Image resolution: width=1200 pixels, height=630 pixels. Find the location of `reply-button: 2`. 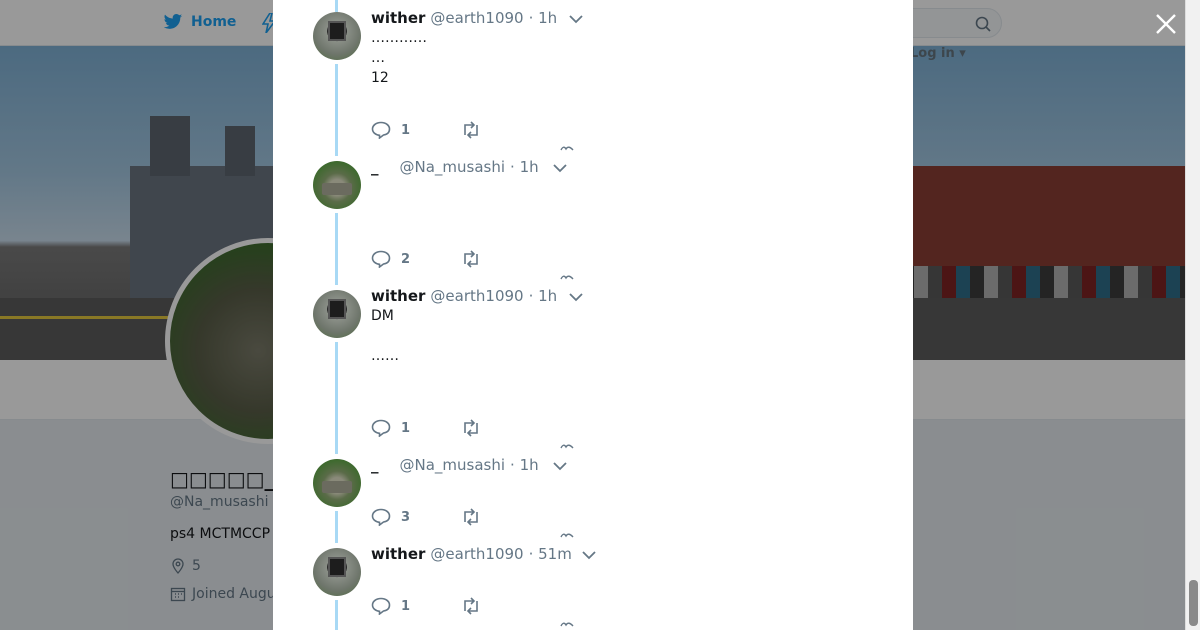

reply-button: 2 is located at coordinates (416, 259).